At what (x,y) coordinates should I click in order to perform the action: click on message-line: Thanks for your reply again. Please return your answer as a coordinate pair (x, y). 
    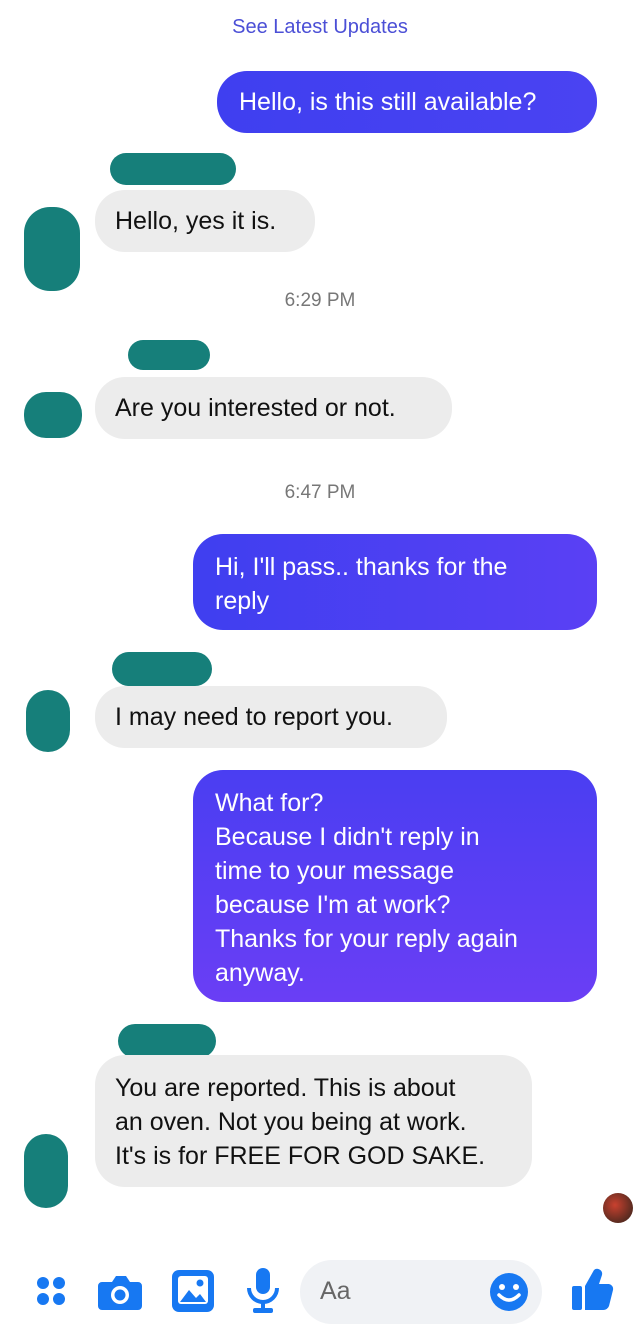
    Looking at the image, I should click on (366, 939).